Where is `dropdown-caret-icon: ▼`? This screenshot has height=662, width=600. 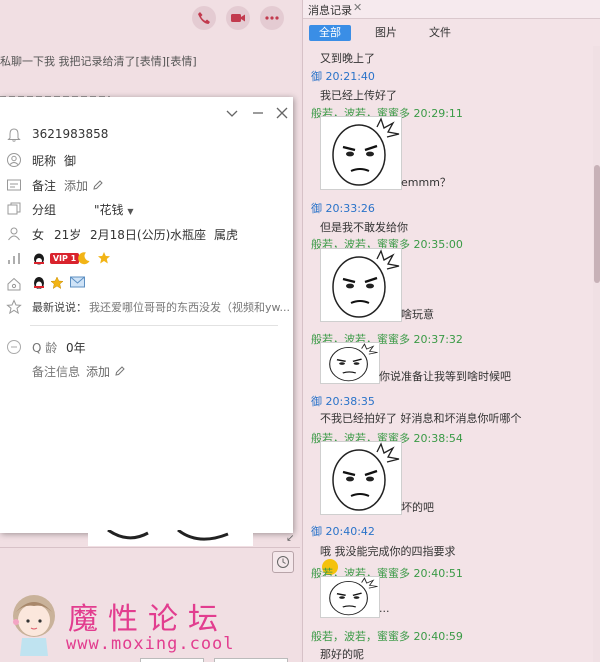 dropdown-caret-icon: ▼ is located at coordinates (130, 211).